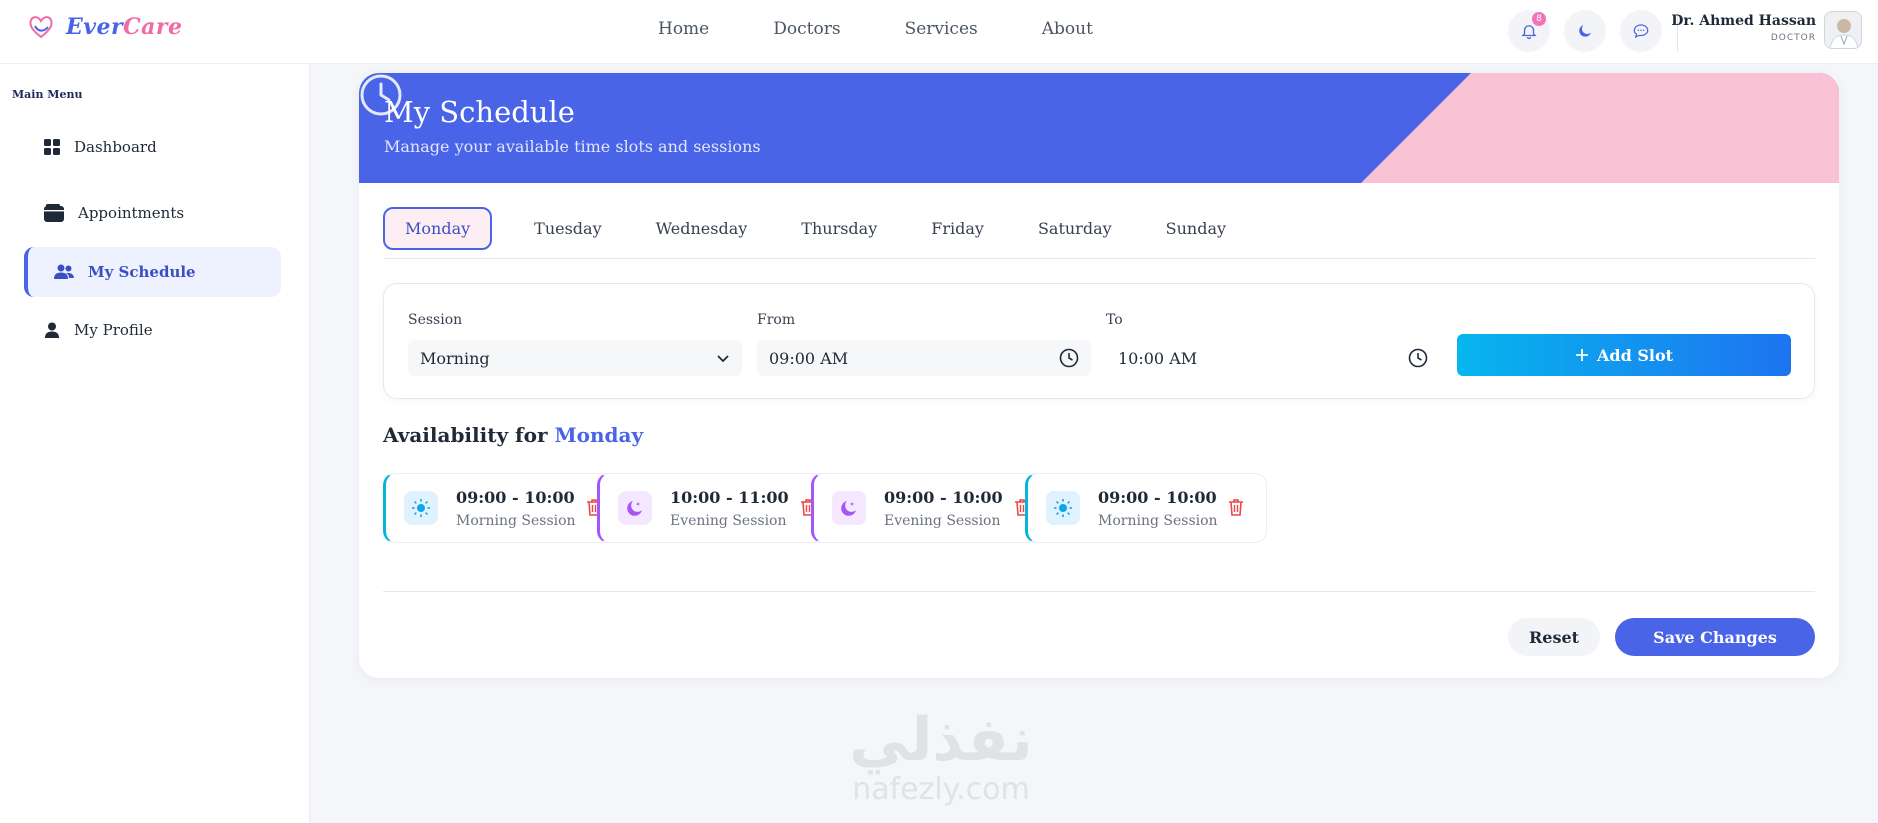 This screenshot has height=823, width=1878. What do you see at coordinates (95, 27) in the screenshot?
I see `brand-name-part1: Ever` at bounding box center [95, 27].